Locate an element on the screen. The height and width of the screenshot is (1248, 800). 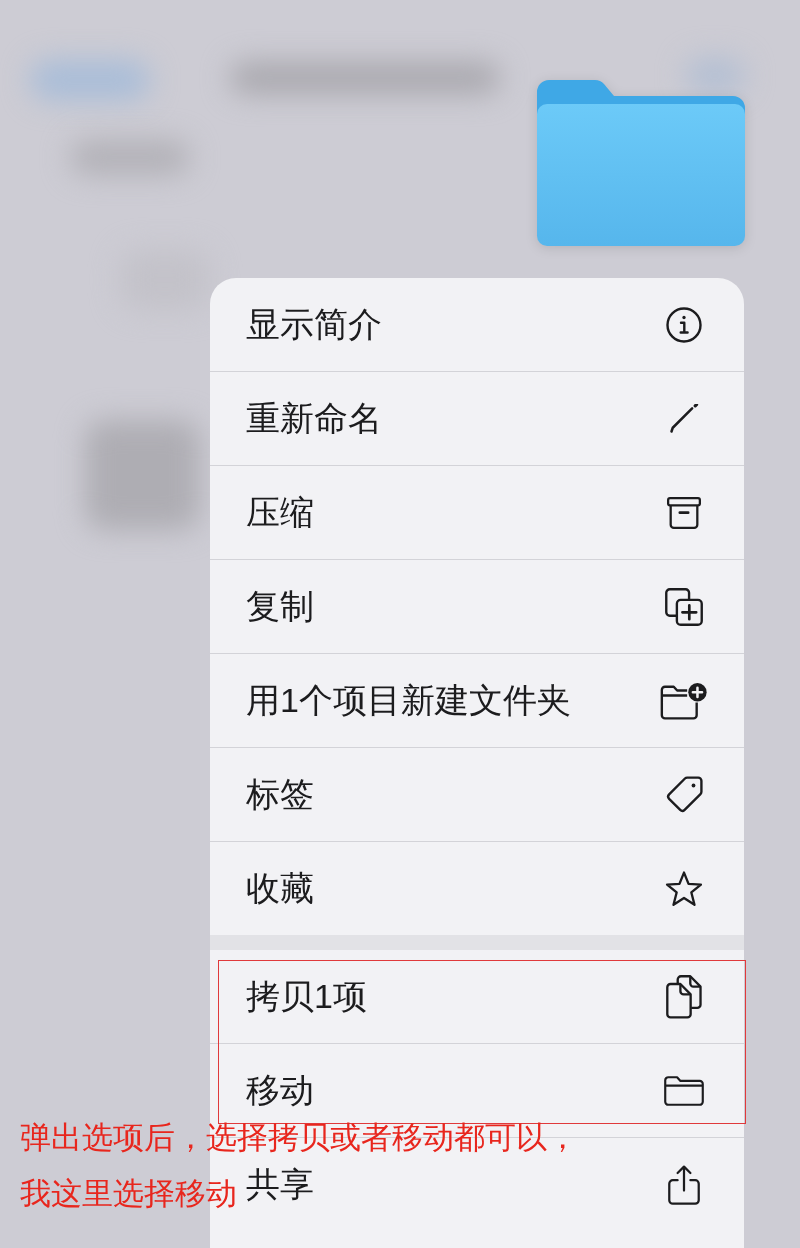
share-icon is located at coordinates (684, 1184).